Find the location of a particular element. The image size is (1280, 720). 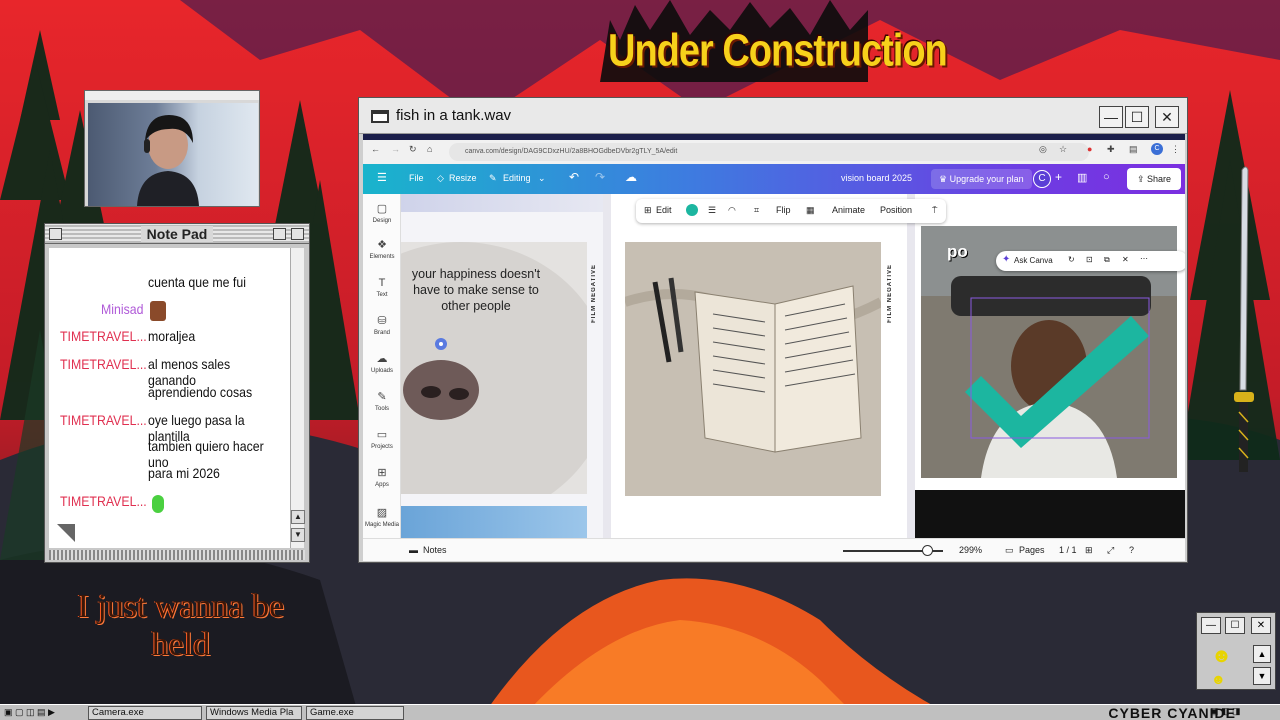

taskbar-item-media-player: Windows Media Pla is located at coordinates (254, 713).